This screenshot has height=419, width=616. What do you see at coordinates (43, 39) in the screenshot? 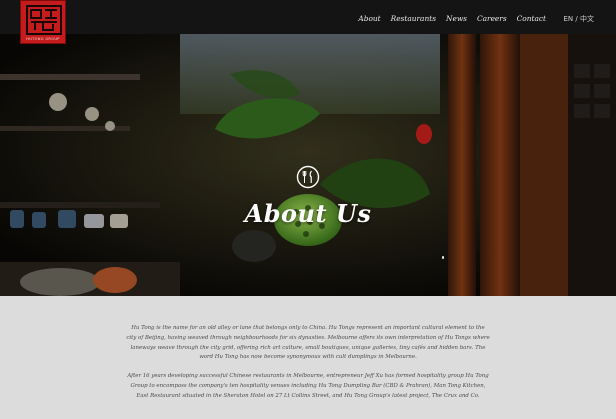
I see `logo-subtext: HUTONG GROUP` at bounding box center [43, 39].